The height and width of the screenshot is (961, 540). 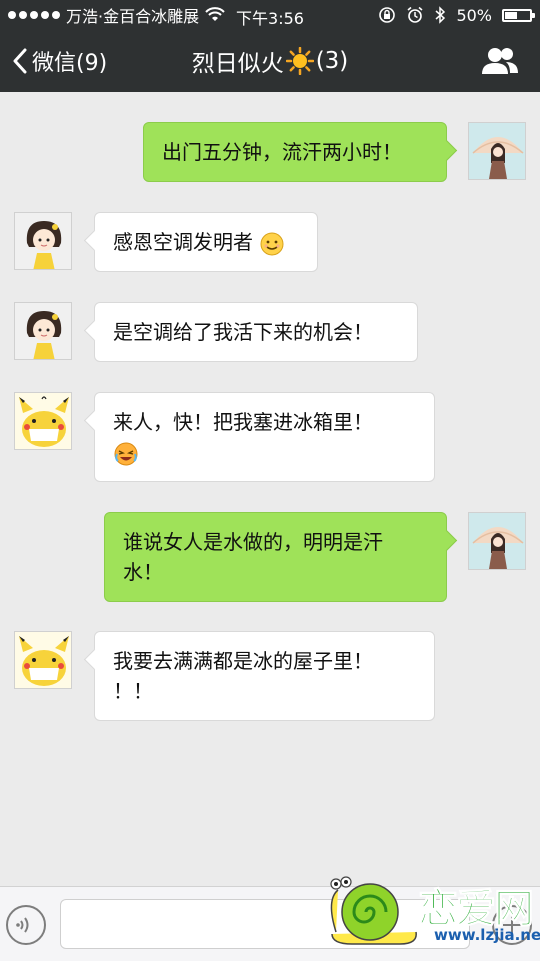 I want to click on battery-icon, so click(x=518, y=15).